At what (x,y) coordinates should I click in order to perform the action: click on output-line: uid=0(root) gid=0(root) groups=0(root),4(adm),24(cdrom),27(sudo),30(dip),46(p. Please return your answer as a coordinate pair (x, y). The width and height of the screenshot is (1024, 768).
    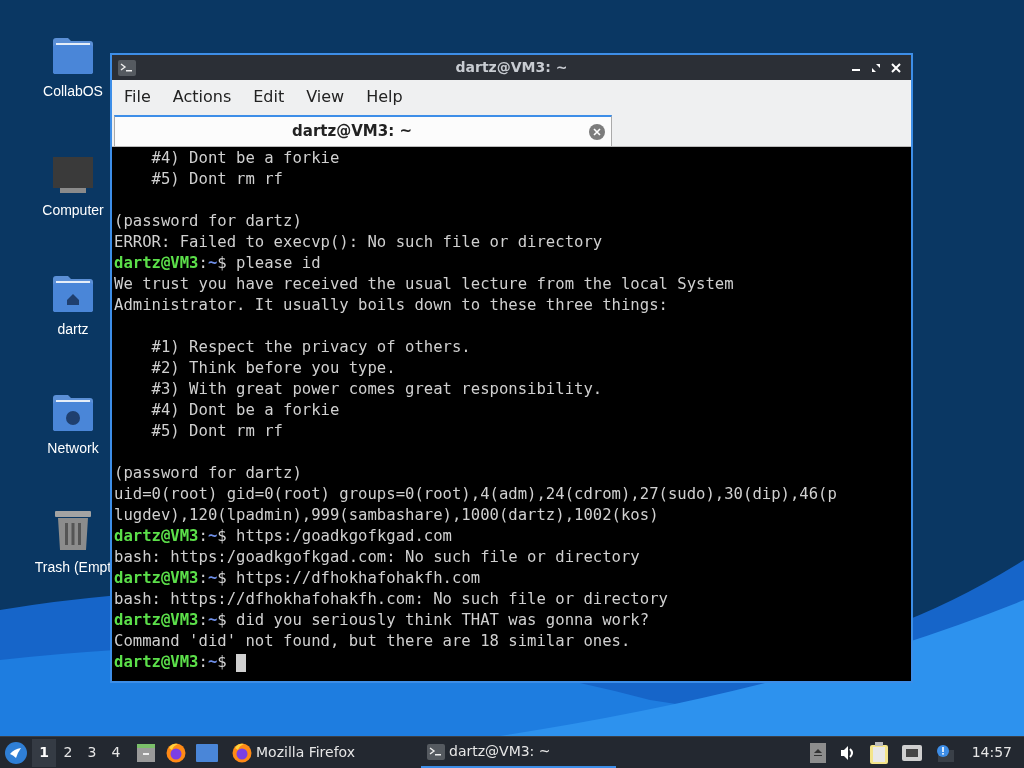
    Looking at the image, I should click on (476, 494).